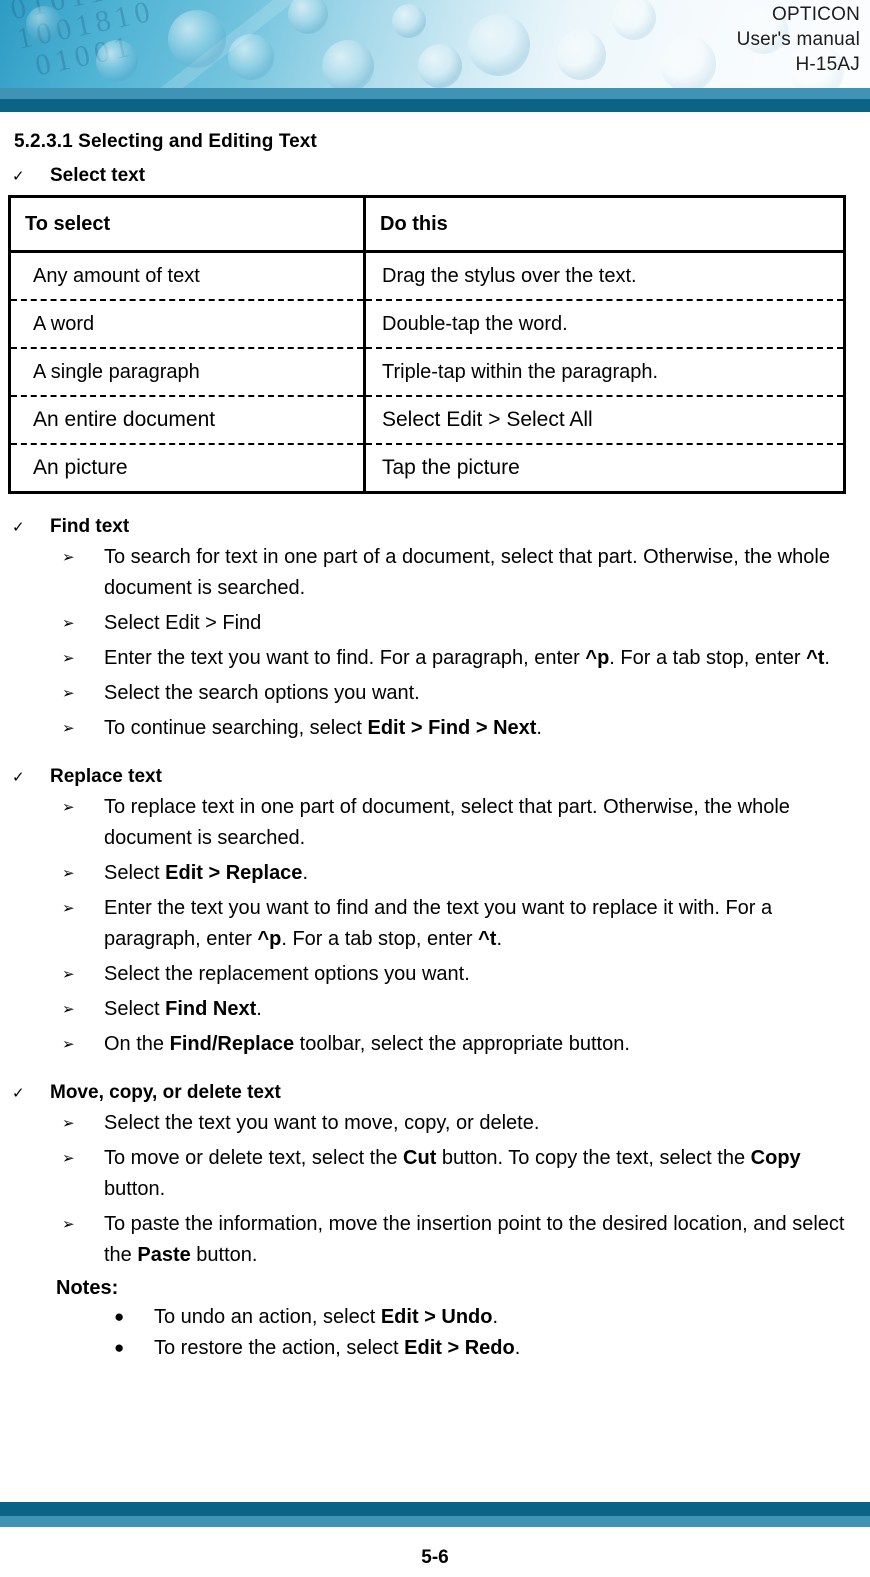 The width and height of the screenshot is (870, 1577). I want to click on header-titles: OPTICON User's manual H-15AJ, so click(798, 39).